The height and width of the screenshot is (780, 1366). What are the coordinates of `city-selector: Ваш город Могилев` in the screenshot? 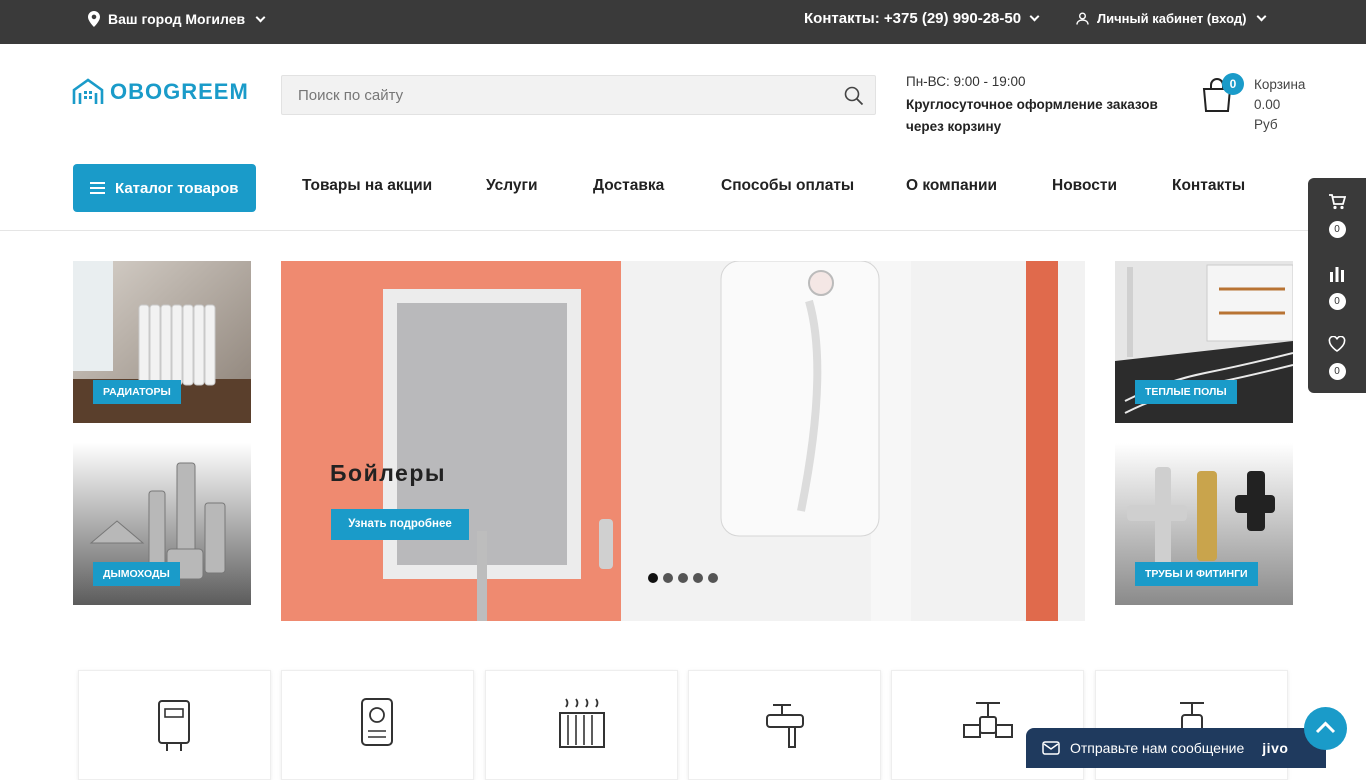 It's located at (177, 19).